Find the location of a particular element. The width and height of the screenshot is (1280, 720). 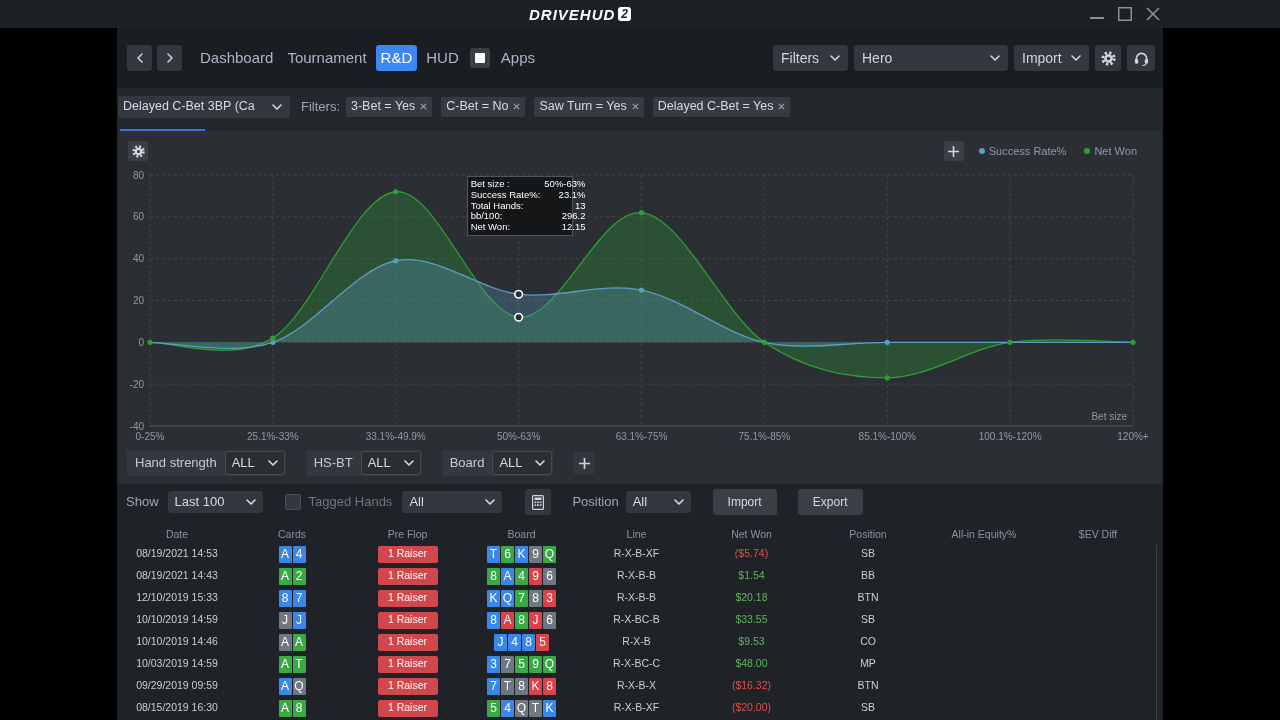

column-header: Date is located at coordinates (177, 535).